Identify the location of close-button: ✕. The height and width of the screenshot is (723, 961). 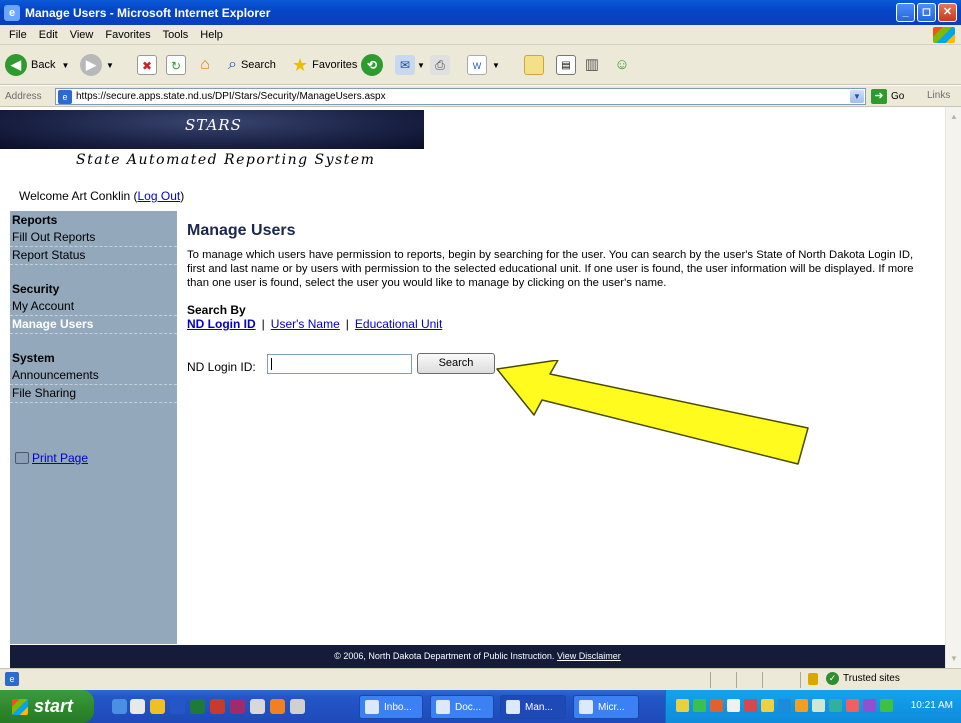
(947, 12).